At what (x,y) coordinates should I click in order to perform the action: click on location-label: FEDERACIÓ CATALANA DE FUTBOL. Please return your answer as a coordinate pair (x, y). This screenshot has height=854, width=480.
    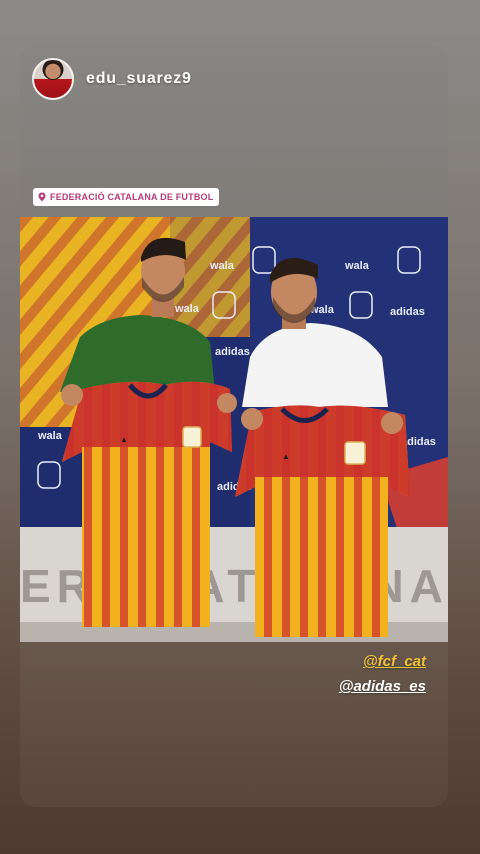
    Looking at the image, I should click on (132, 197).